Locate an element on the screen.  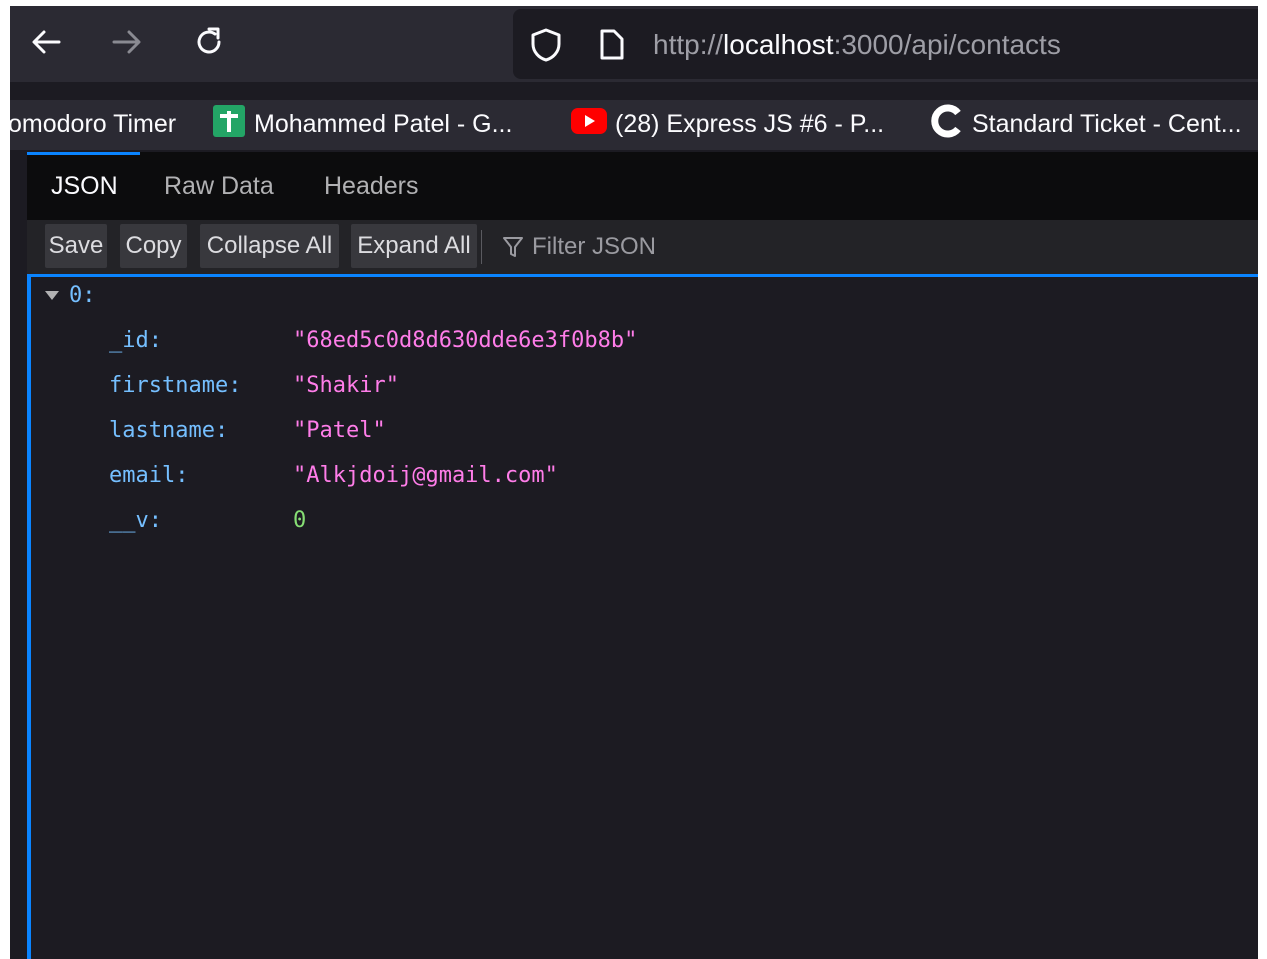
viewer-tabs: JSON Raw Data Headers is located at coordinates (642, 186).